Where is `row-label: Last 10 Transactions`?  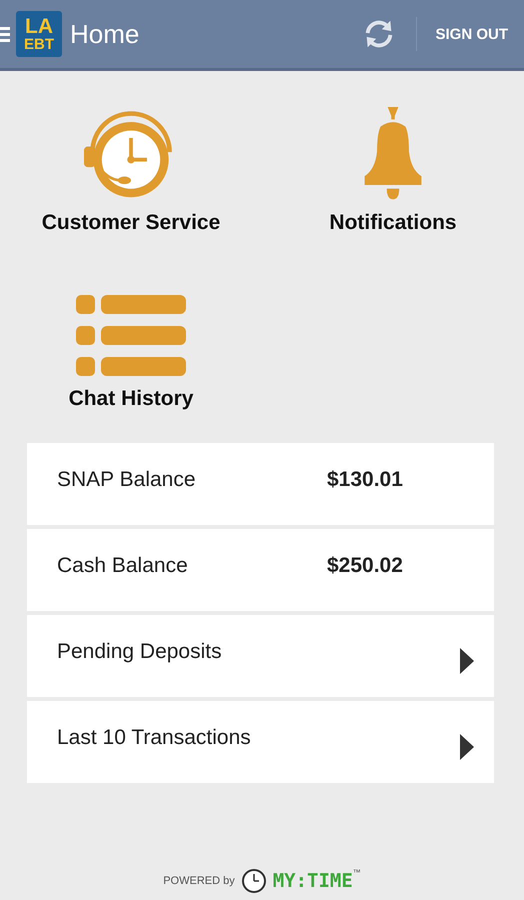
row-label: Last 10 Transactions is located at coordinates (154, 738).